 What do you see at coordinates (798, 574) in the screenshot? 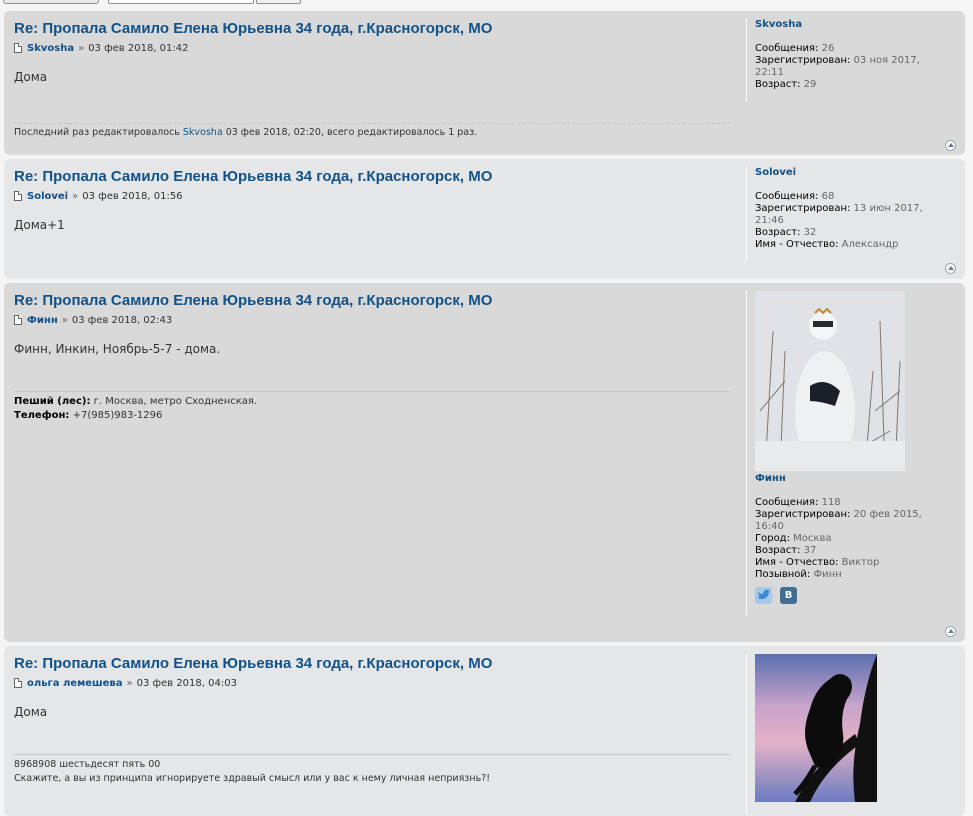
I see `profile-row: Позывной: Финн` at bounding box center [798, 574].